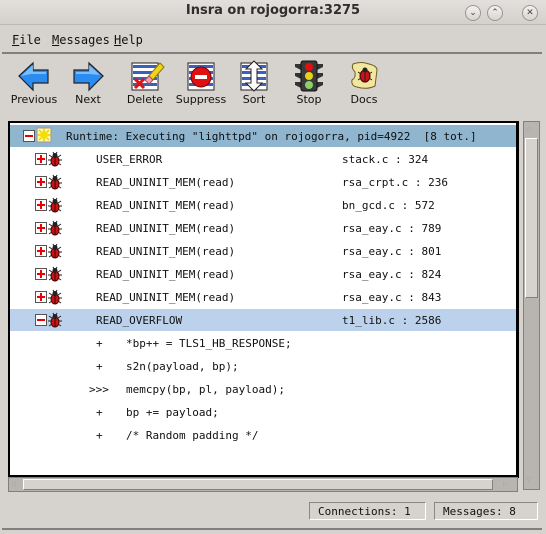 Image resolution: width=546 pixels, height=534 pixels. Describe the element at coordinates (254, 76) in the screenshot. I see `sort-icon` at that location.